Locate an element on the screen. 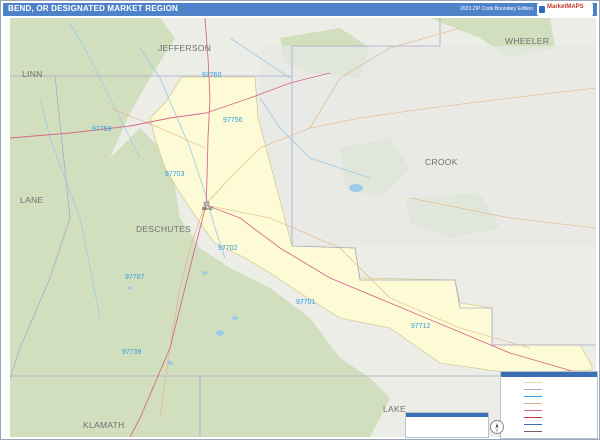 Image resolution: width=600 pixels, height=440 pixels. zip-label-97703: 97703 is located at coordinates (175, 174).